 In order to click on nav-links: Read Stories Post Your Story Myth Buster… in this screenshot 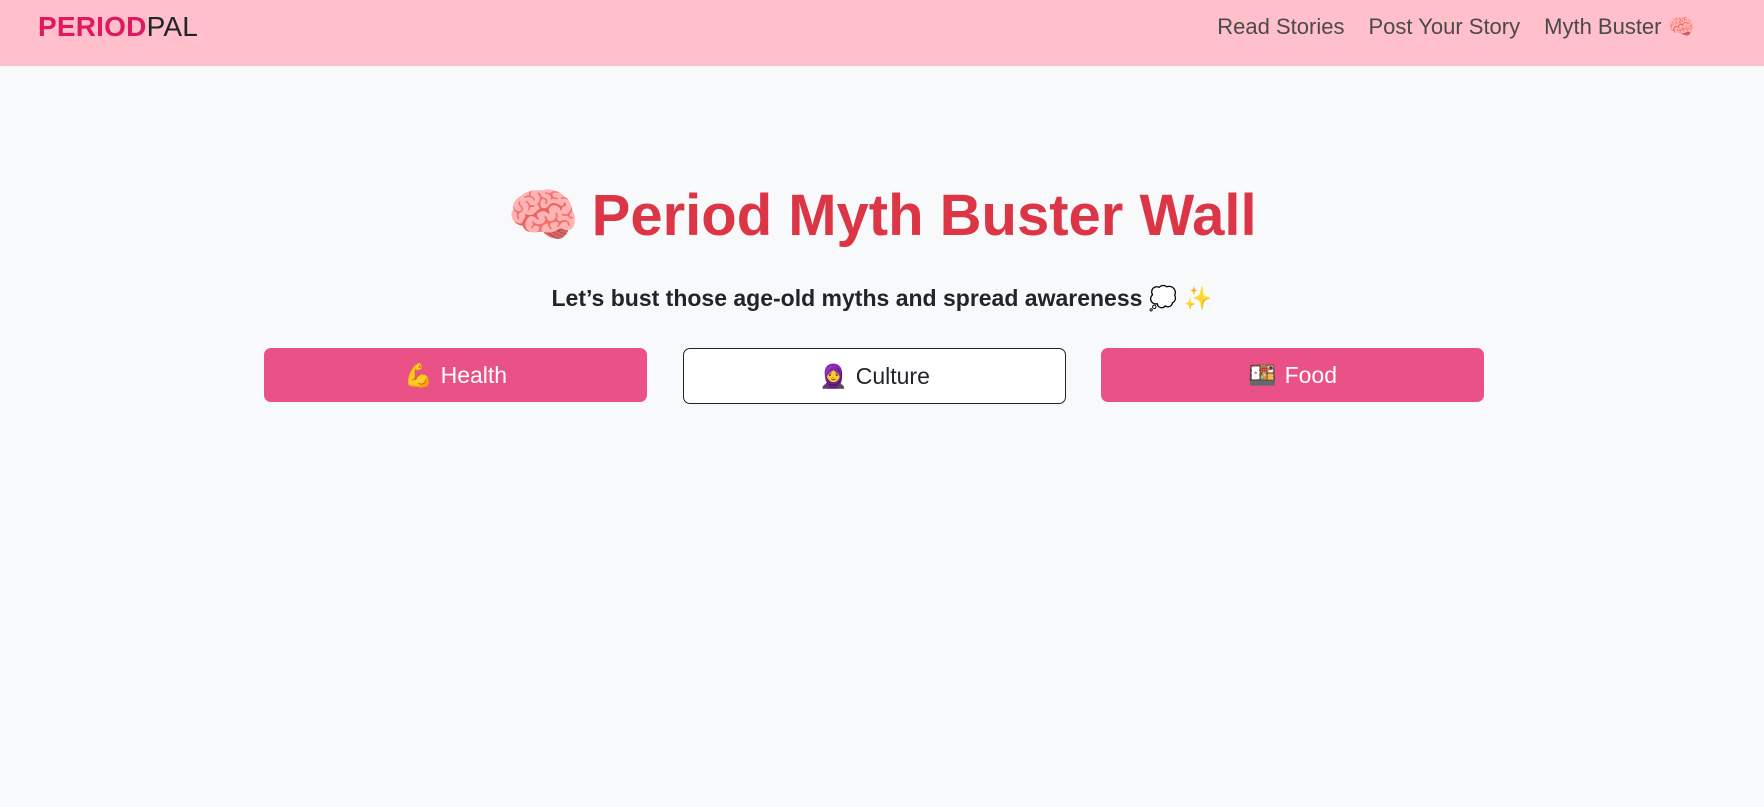, I will do `click(1456, 27)`.